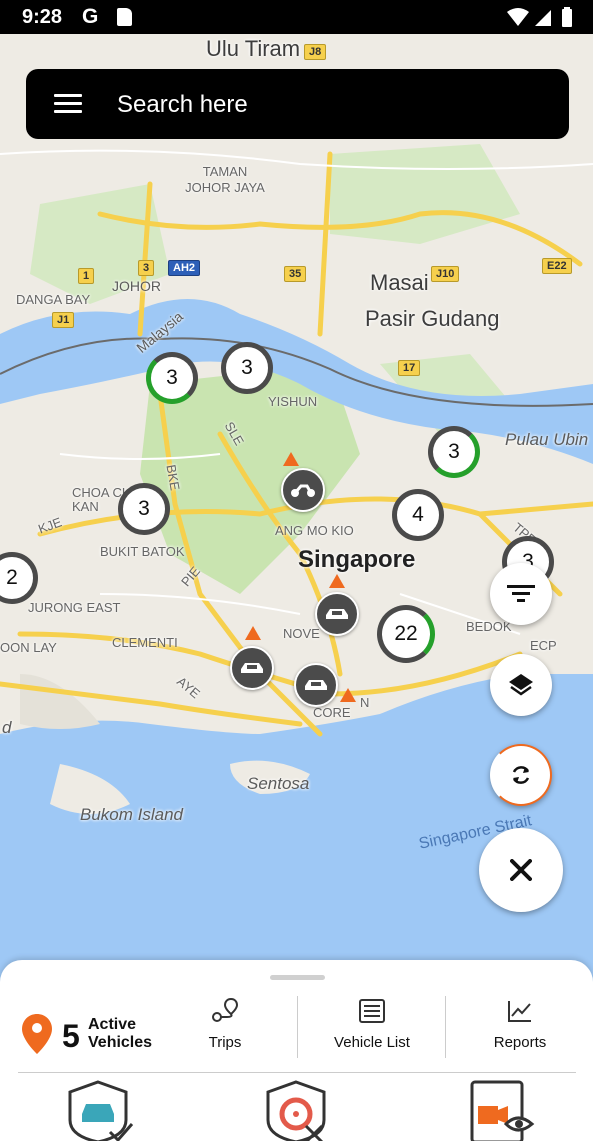 The height and width of the screenshot is (1141, 593). What do you see at coordinates (332, 712) in the screenshot?
I see `map-label-core: CORE` at bounding box center [332, 712].